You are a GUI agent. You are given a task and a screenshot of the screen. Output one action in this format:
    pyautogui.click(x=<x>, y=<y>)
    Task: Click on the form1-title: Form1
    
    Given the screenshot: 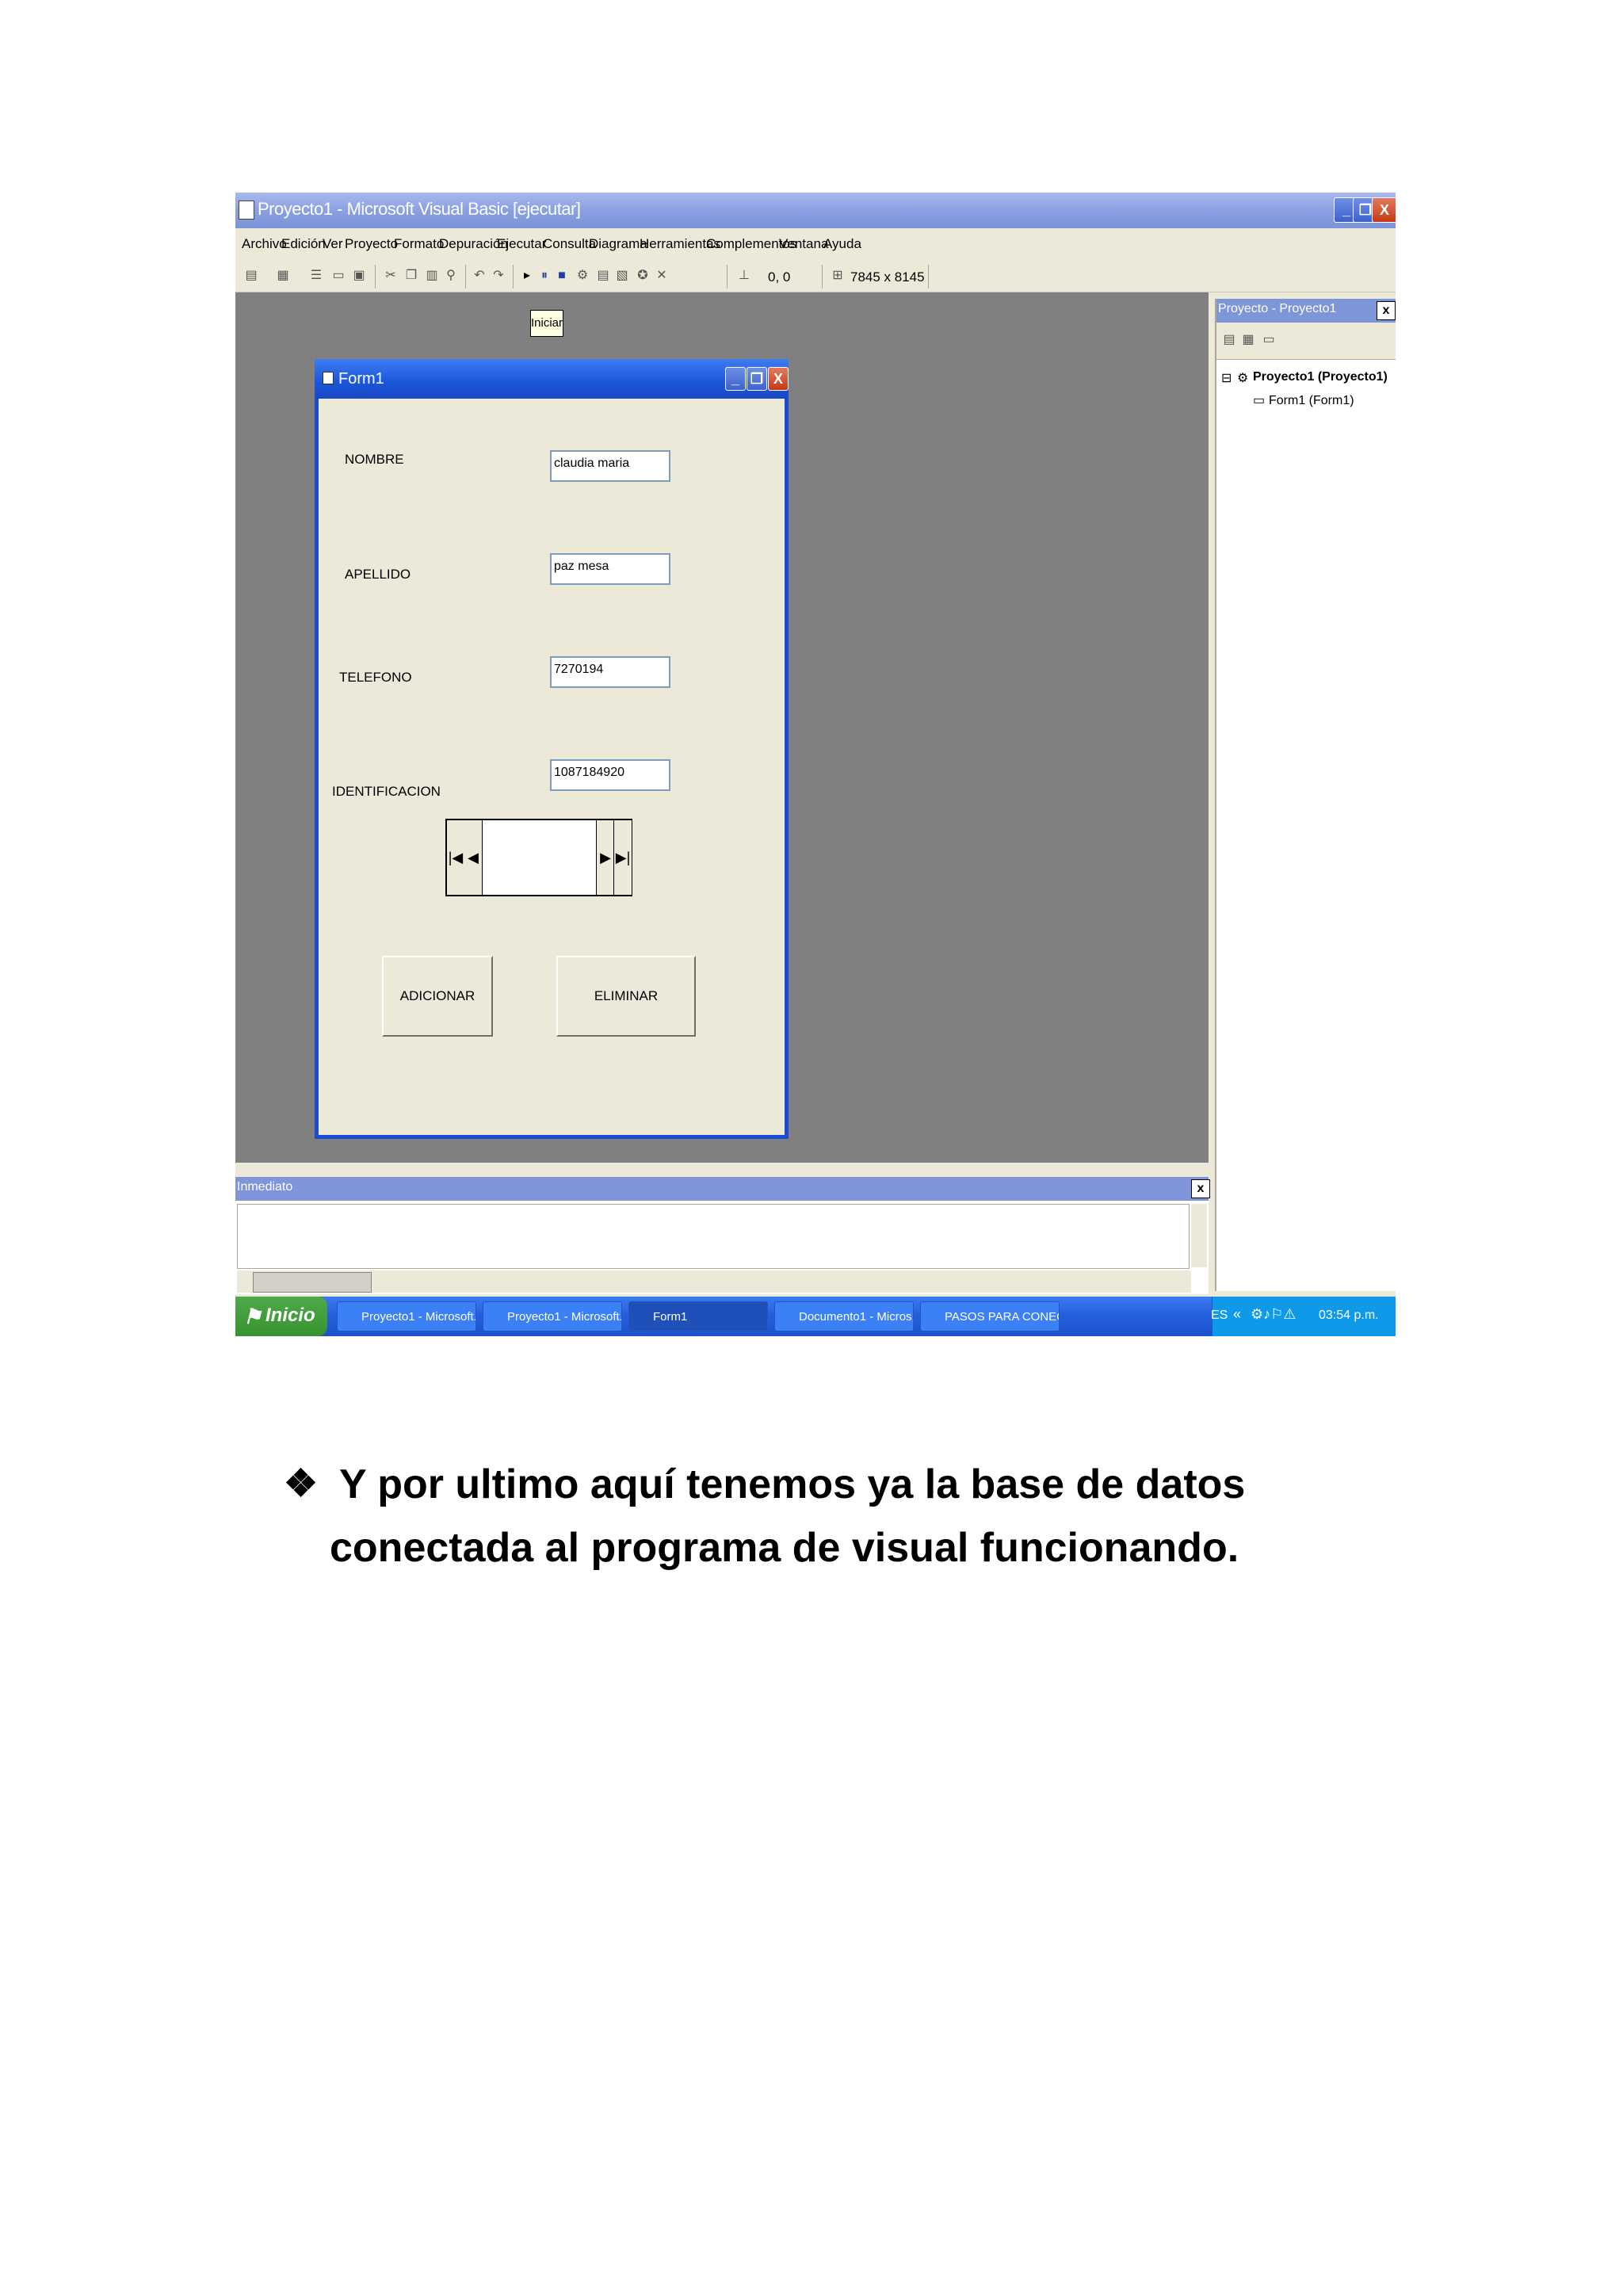 What is the action you would take?
    pyautogui.click(x=361, y=379)
    